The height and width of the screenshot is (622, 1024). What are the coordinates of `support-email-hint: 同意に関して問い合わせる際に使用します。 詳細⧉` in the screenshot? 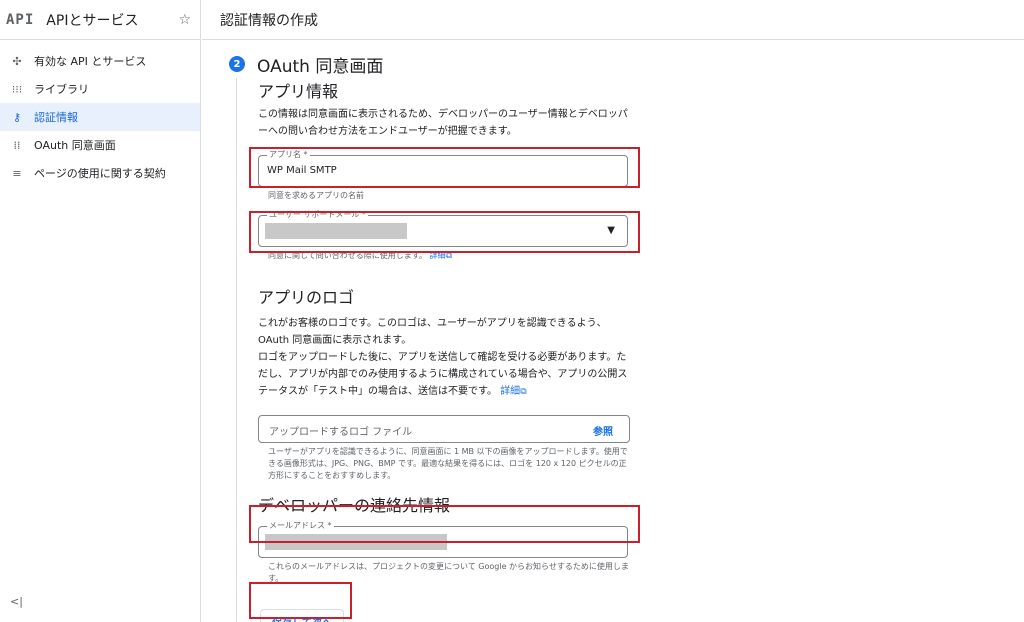 It's located at (451, 256).